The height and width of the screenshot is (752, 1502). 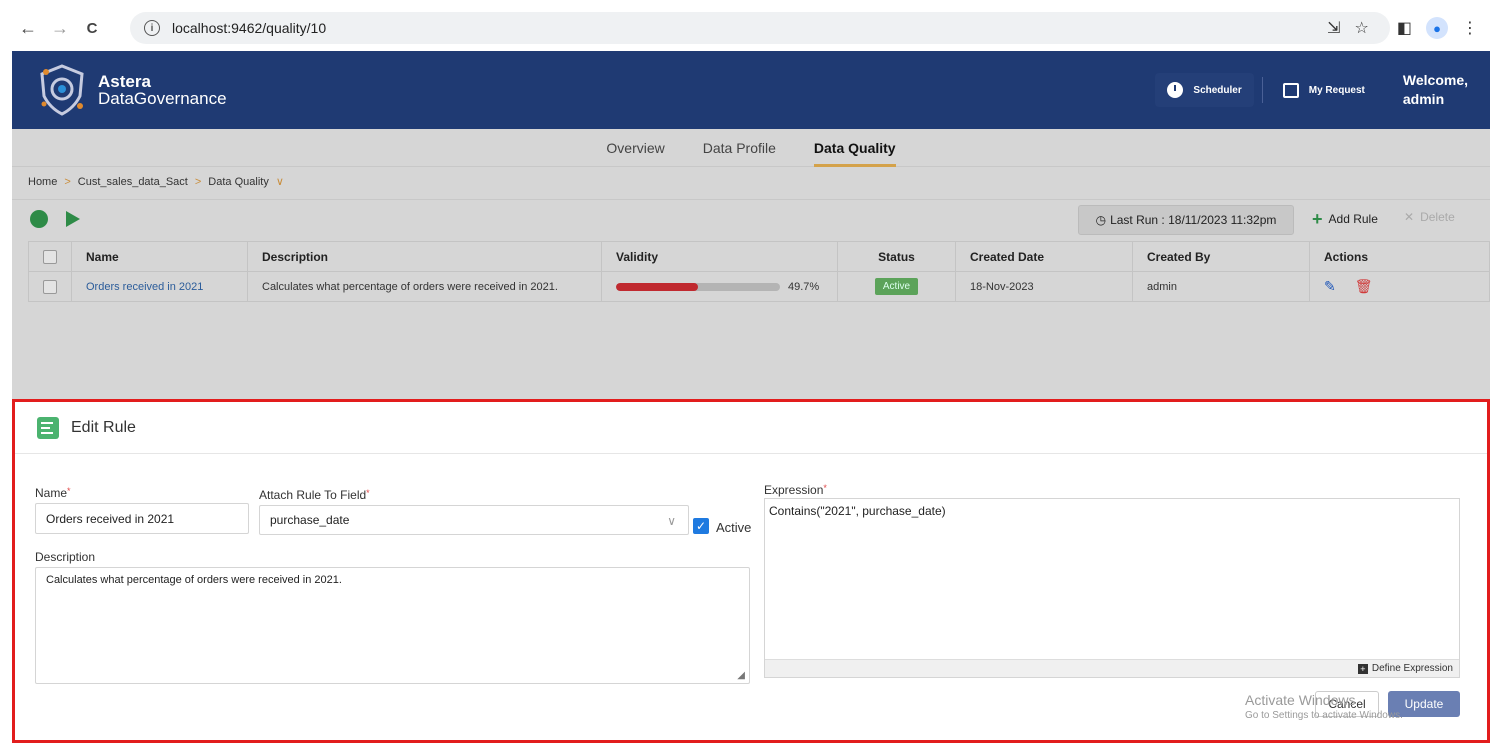 What do you see at coordinates (162, 98) in the screenshot?
I see `brand-line2: DataGovernance` at bounding box center [162, 98].